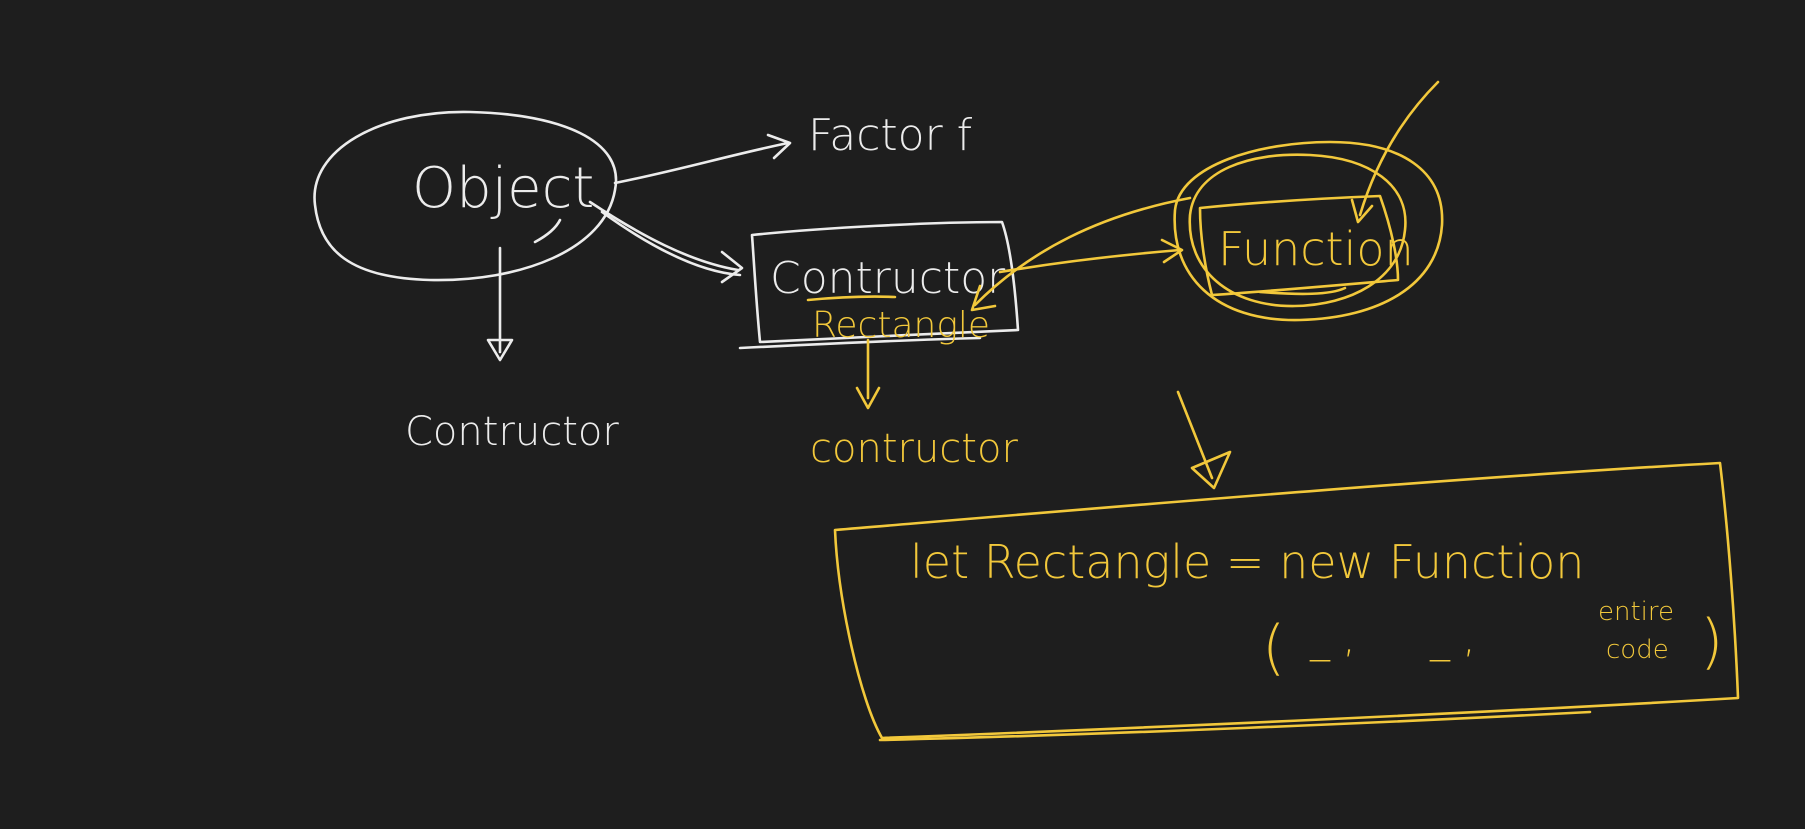 This screenshot has width=1805, height=829. Describe the element at coordinates (1316, 249) in the screenshot. I see `function-label: Function` at that location.